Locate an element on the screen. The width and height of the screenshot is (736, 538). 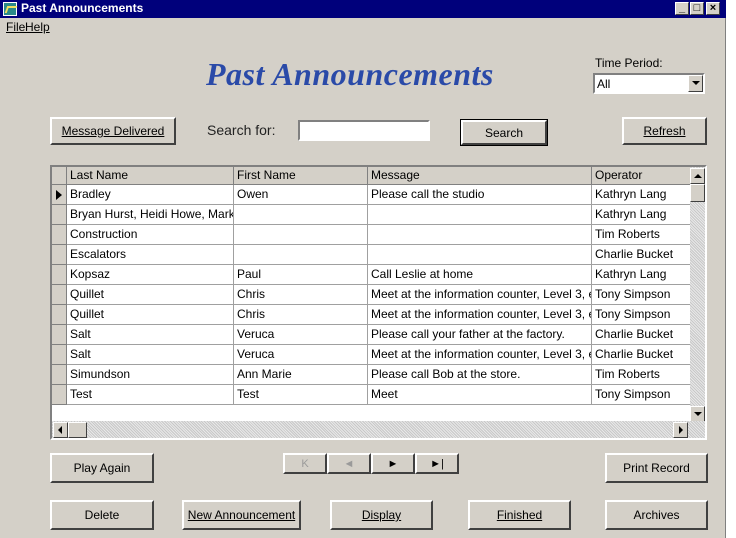
cell-first-name: Test is located at coordinates (301, 395).